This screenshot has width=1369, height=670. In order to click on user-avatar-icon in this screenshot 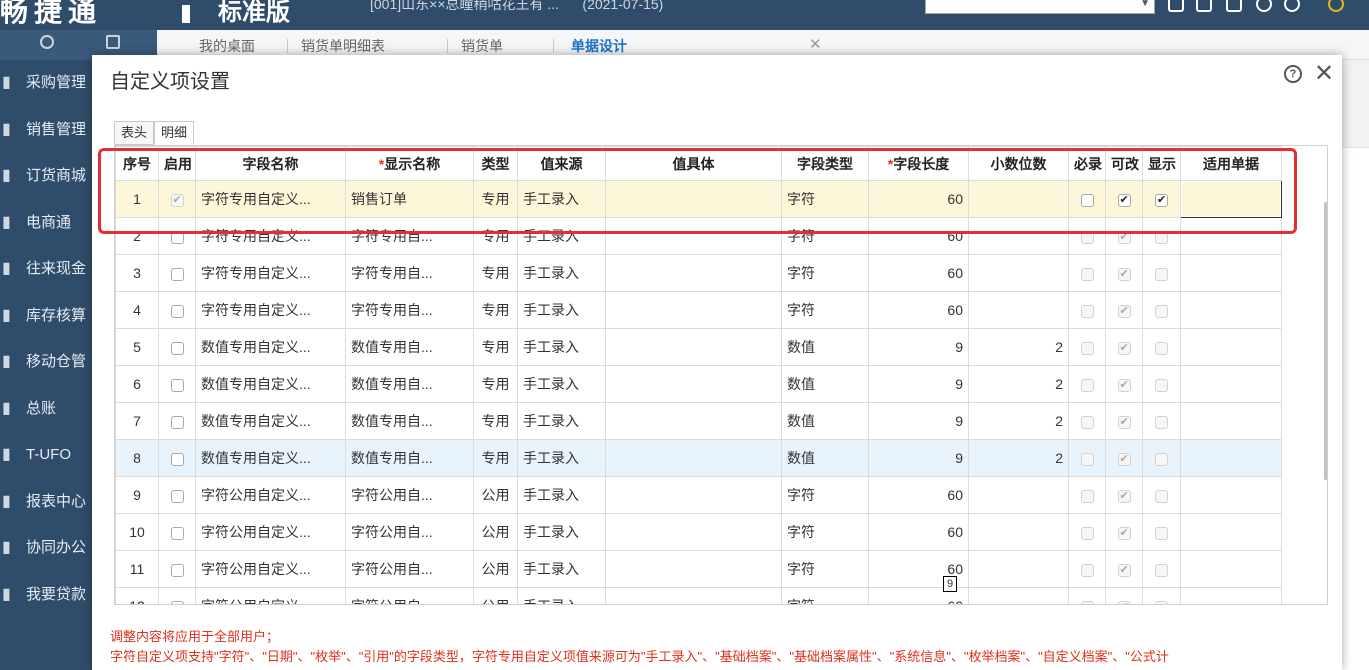, I will do `click(1336, 6)`.